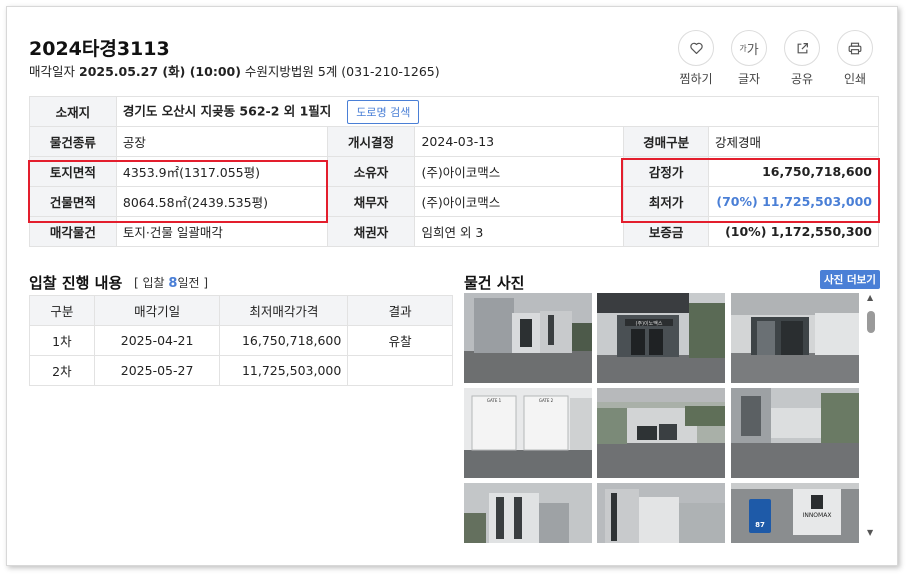  What do you see at coordinates (157, 340) in the screenshot?
I see `bid-date: 2025-04-21` at bounding box center [157, 340].